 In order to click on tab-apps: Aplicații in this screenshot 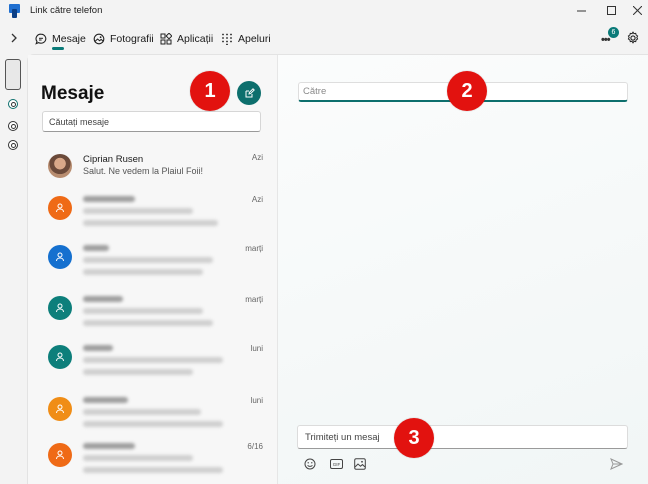, I will do `click(186, 39)`.